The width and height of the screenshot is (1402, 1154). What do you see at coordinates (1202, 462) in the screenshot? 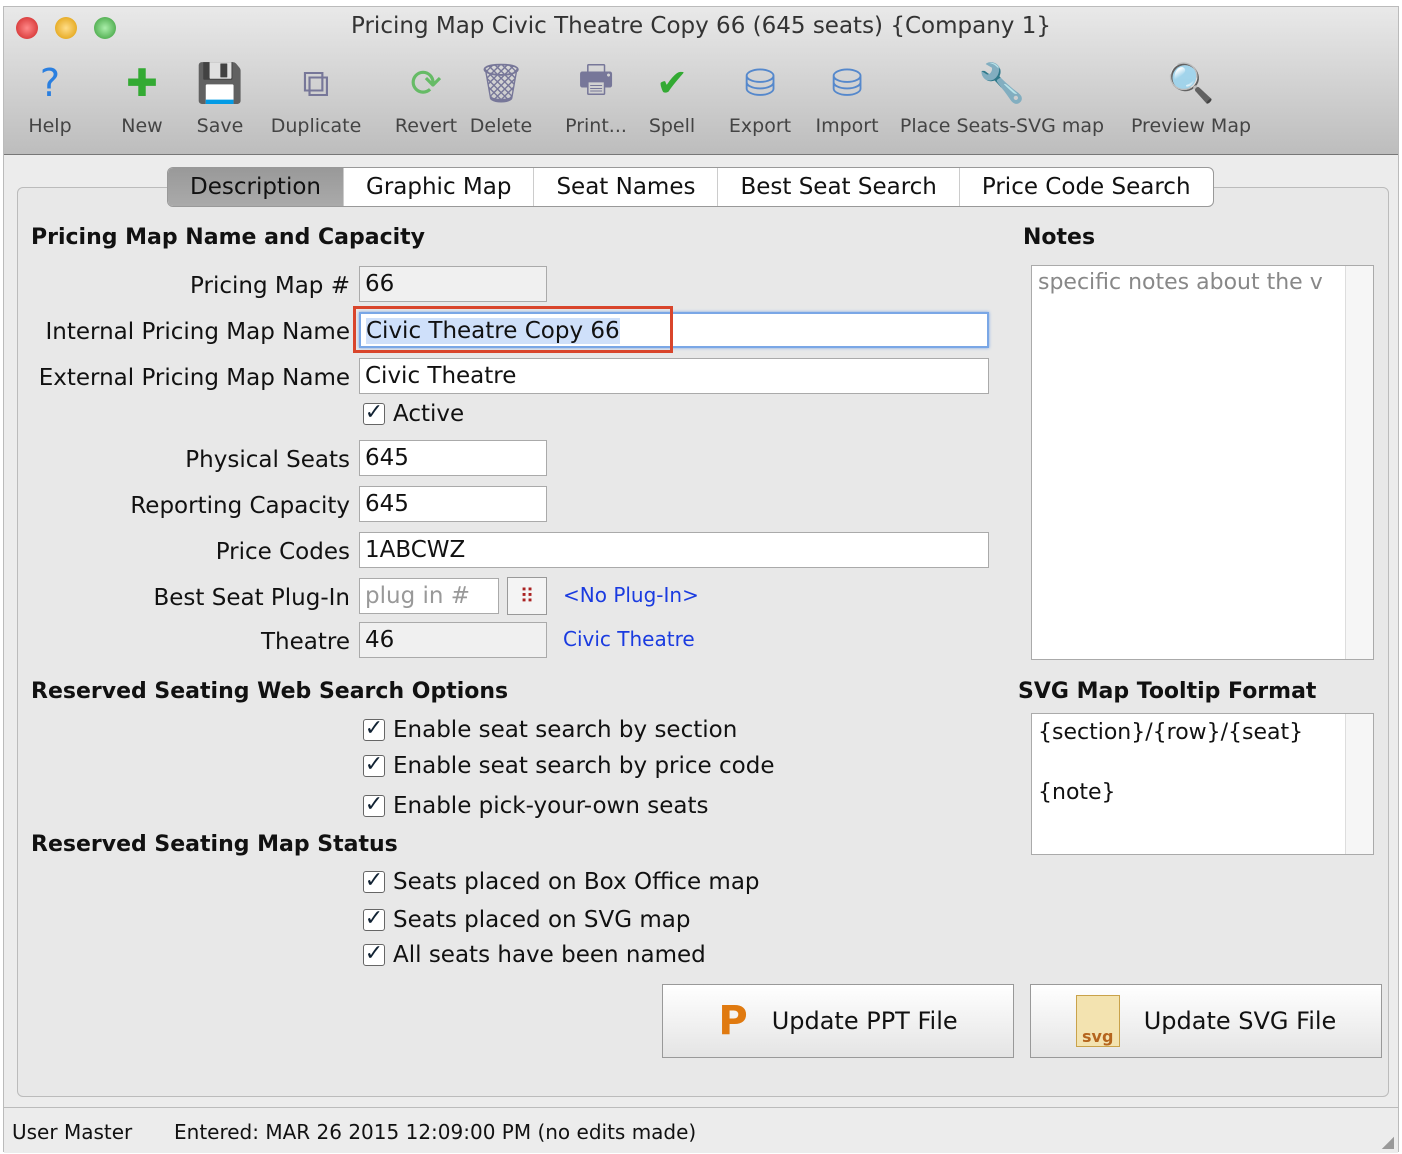
I see `notes-textarea: specific notes about the v` at bounding box center [1202, 462].